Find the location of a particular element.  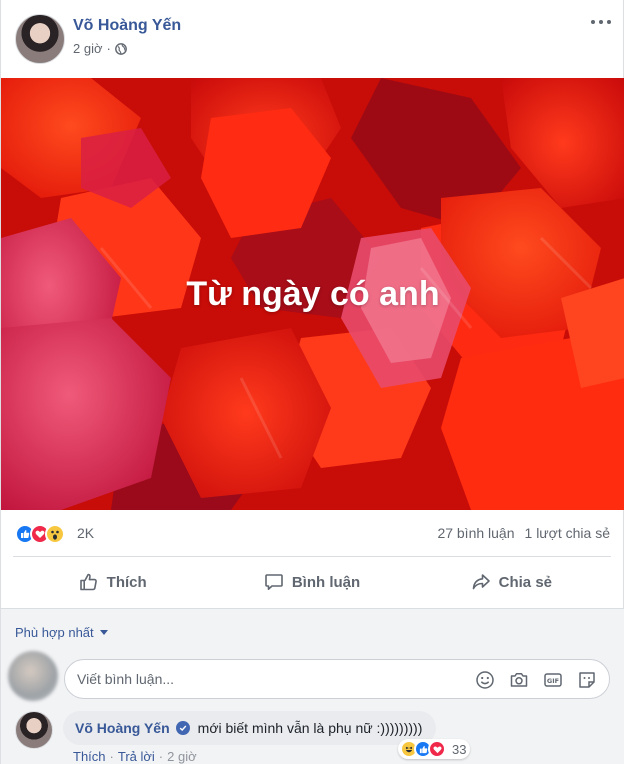

post-meta: 2 giờ · is located at coordinates (100, 48).